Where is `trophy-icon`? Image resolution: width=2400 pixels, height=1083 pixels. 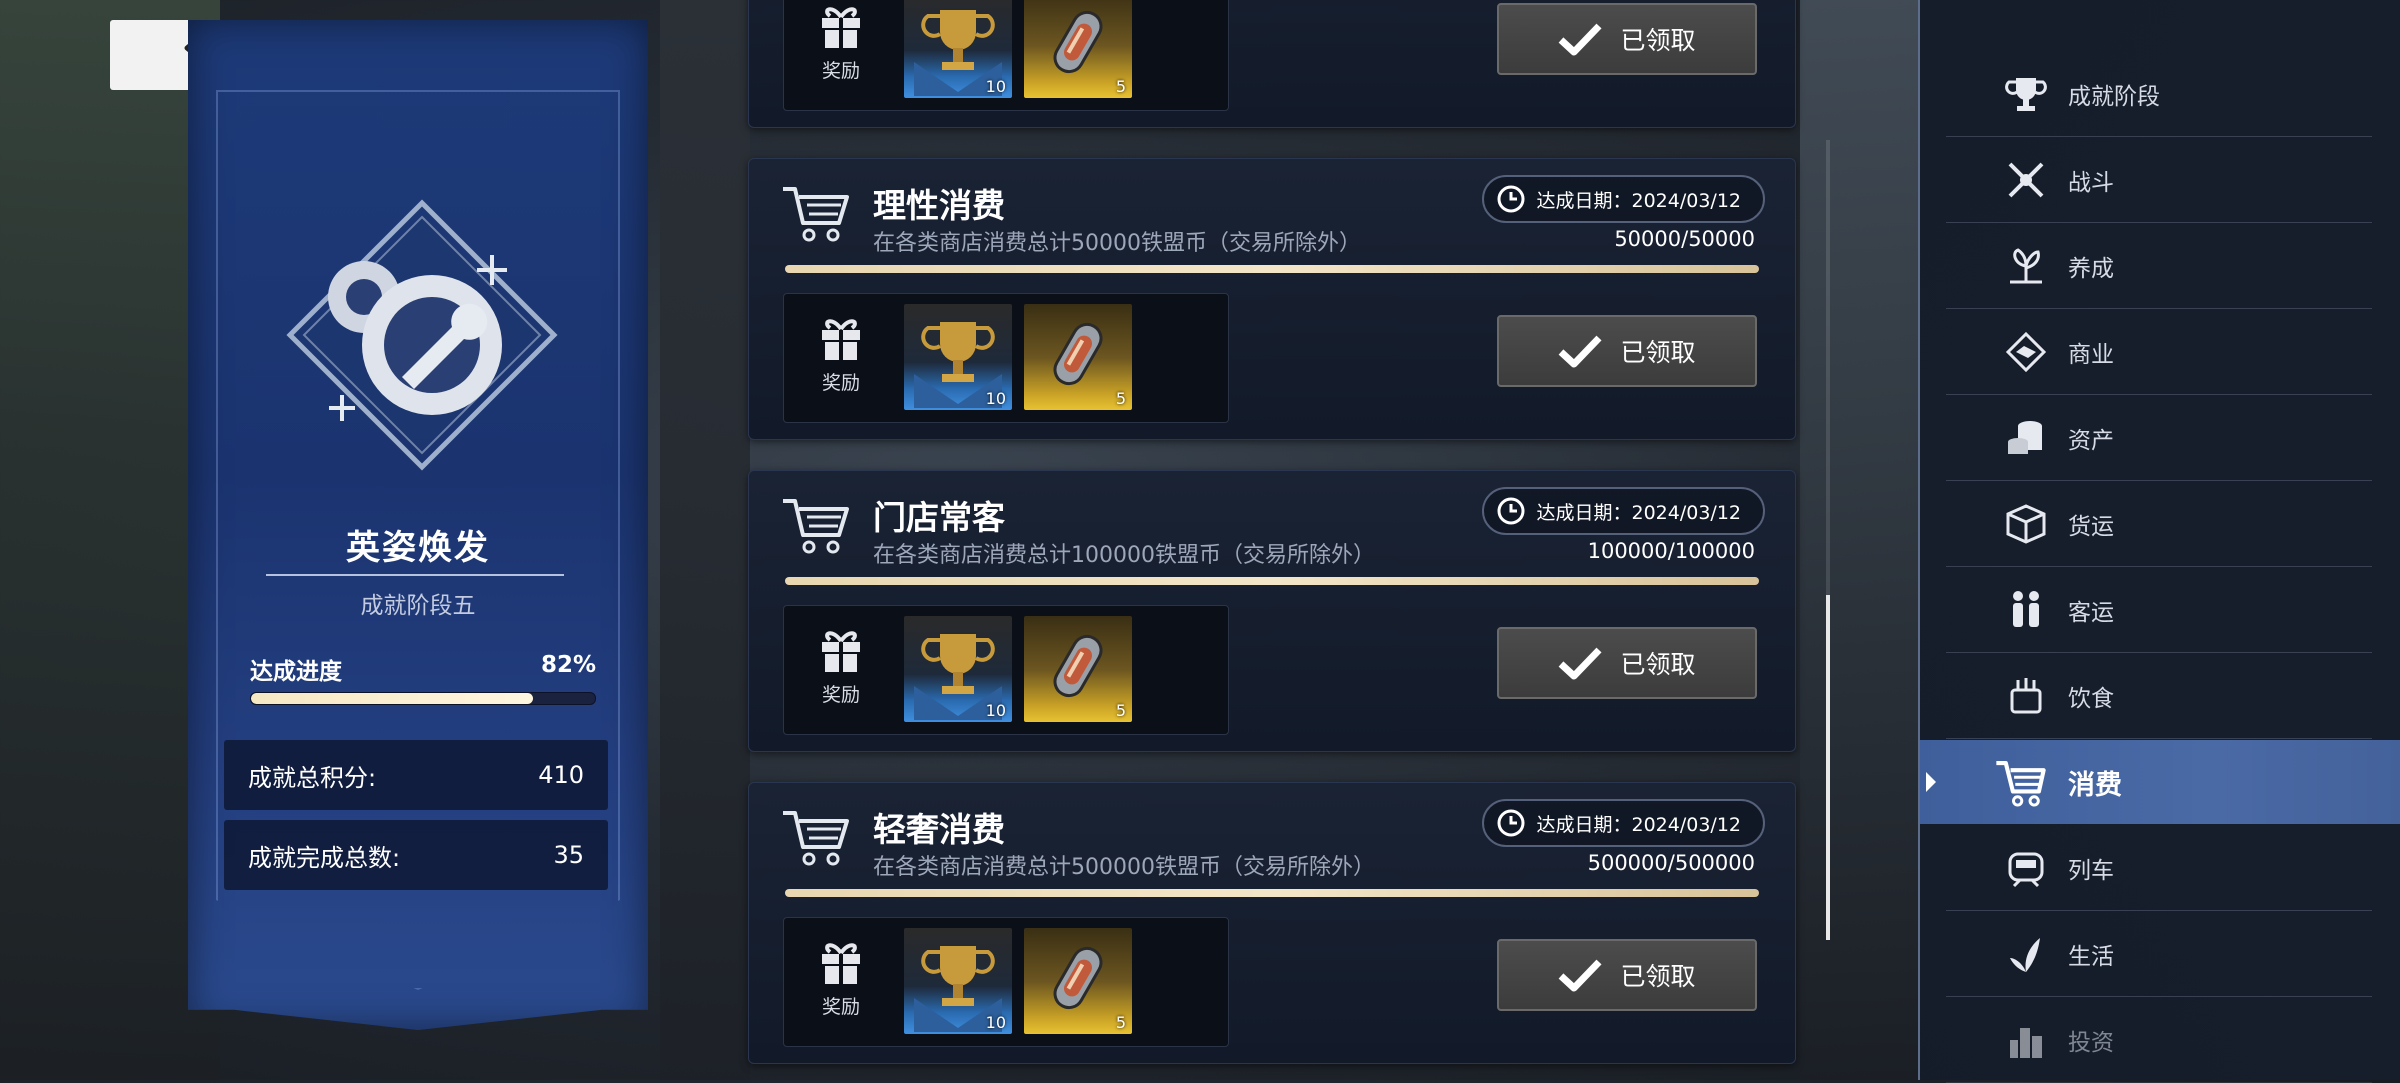
trophy-icon is located at coordinates (2026, 94).